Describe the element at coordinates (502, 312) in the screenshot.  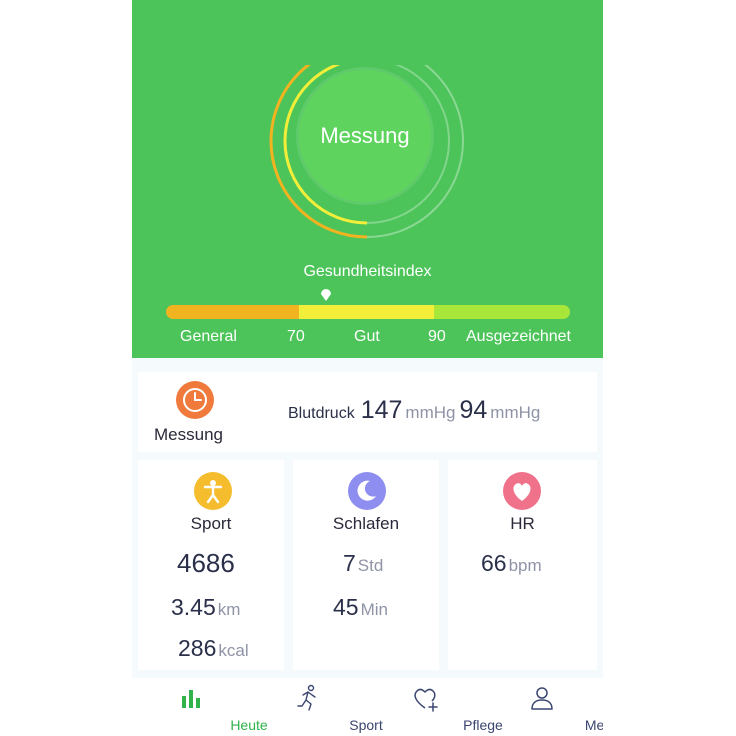
I see `scale-segment-excellent` at that location.